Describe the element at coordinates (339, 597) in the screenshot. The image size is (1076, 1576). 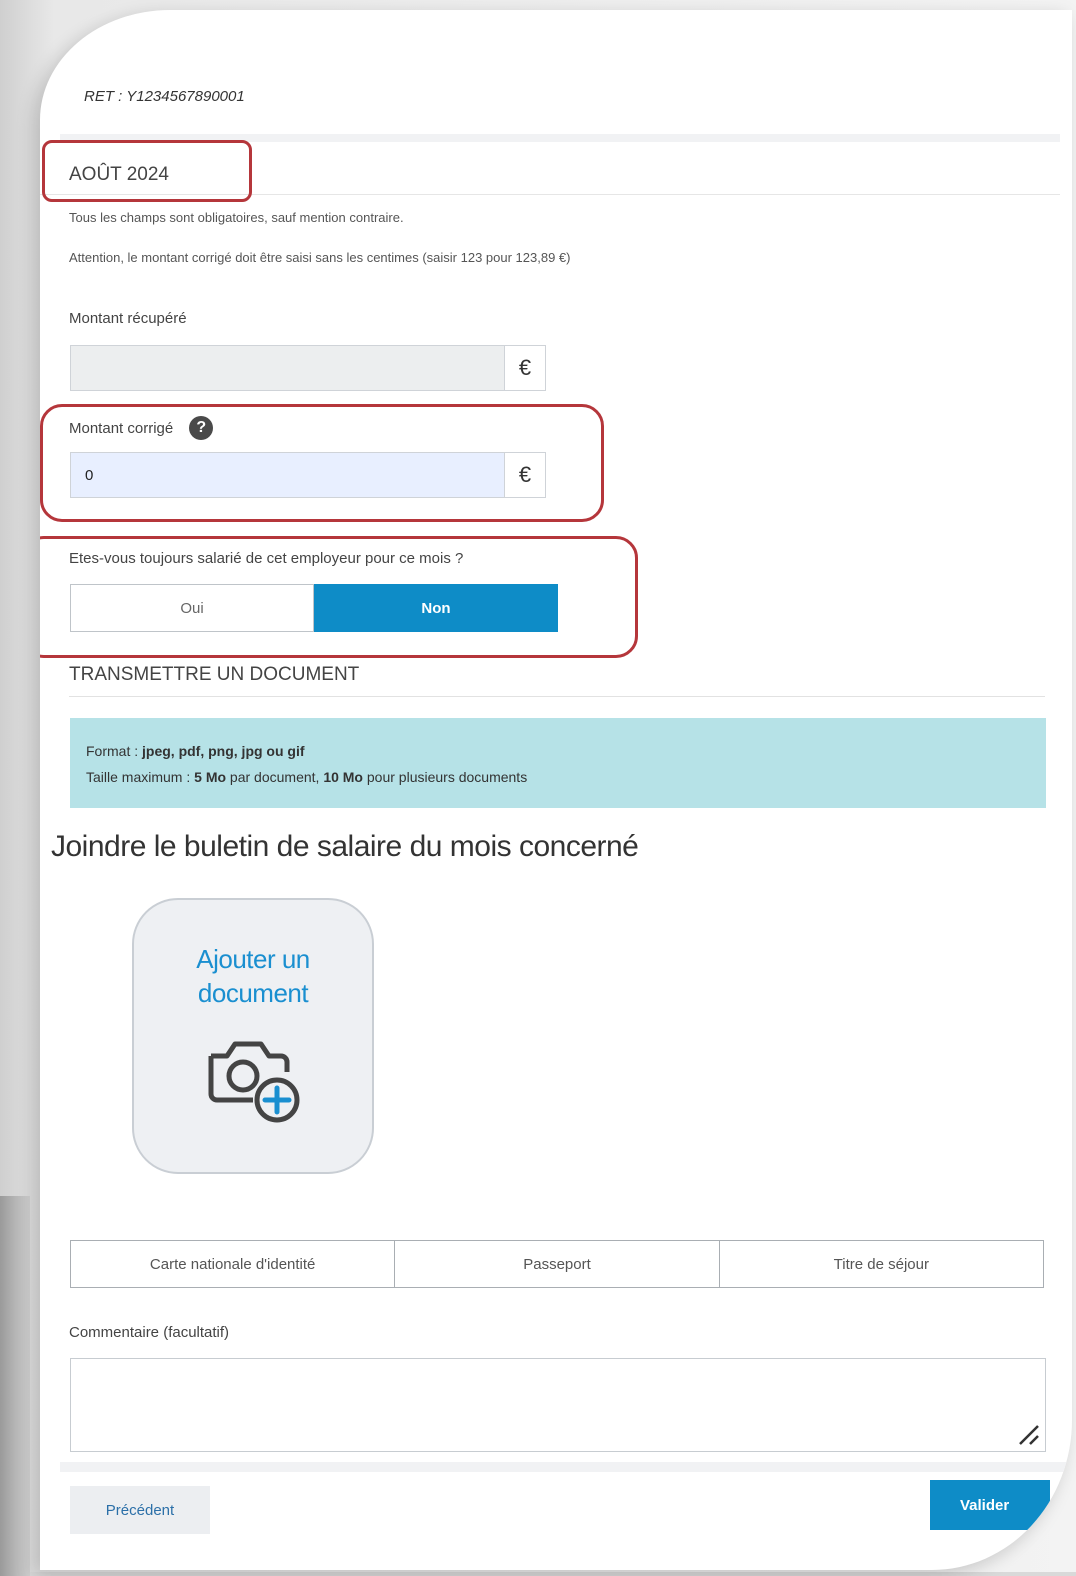
I see `employment-question-highlight` at that location.